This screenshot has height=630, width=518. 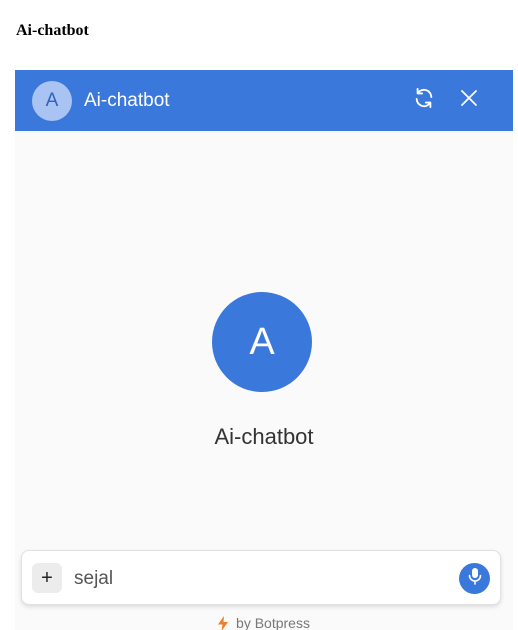 What do you see at coordinates (127, 100) in the screenshot?
I see `header-title: Ai-chatbot` at bounding box center [127, 100].